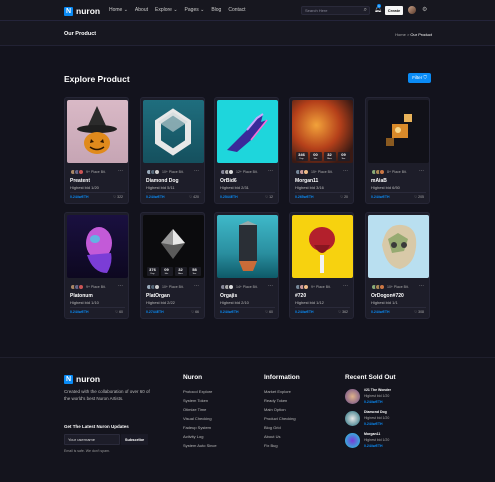  What do you see at coordinates (377, 390) in the screenshot?
I see `sold-item-name: #21 The Wonder` at bounding box center [377, 390].